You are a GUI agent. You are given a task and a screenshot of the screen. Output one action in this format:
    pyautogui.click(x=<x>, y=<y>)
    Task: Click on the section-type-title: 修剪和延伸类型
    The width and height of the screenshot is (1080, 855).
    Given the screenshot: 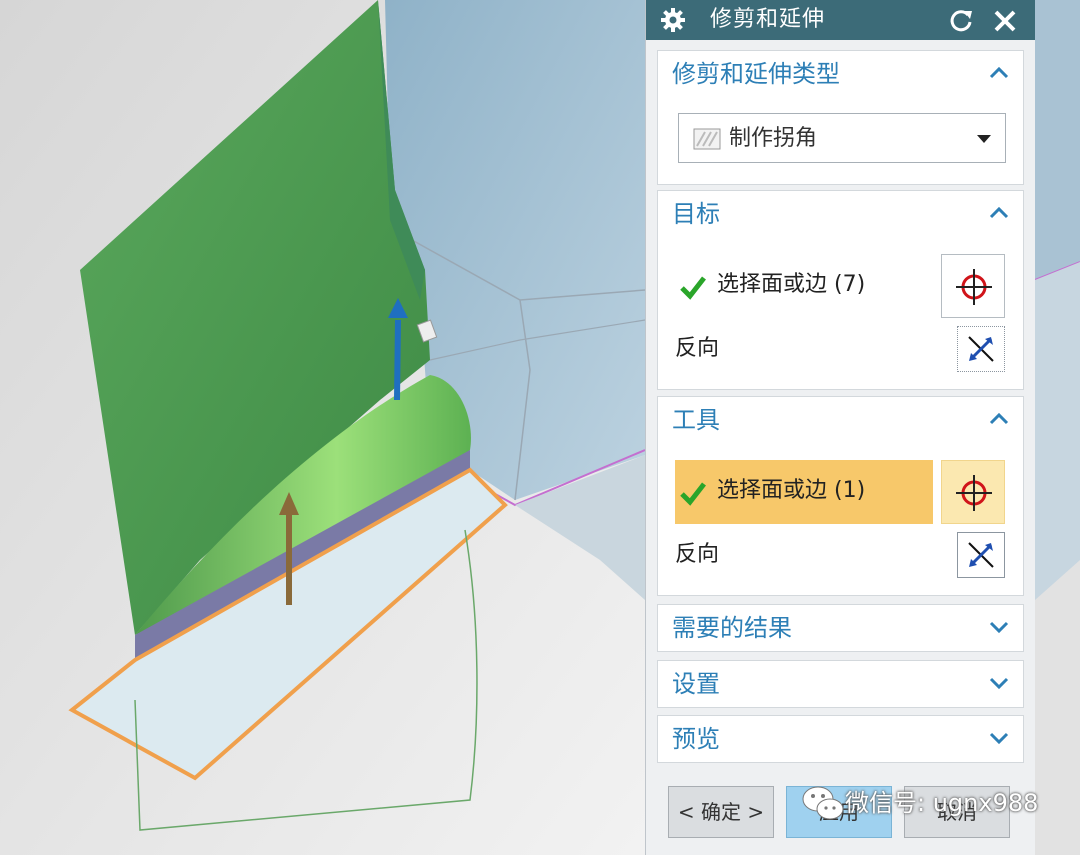 What is the action you would take?
    pyautogui.click(x=756, y=74)
    